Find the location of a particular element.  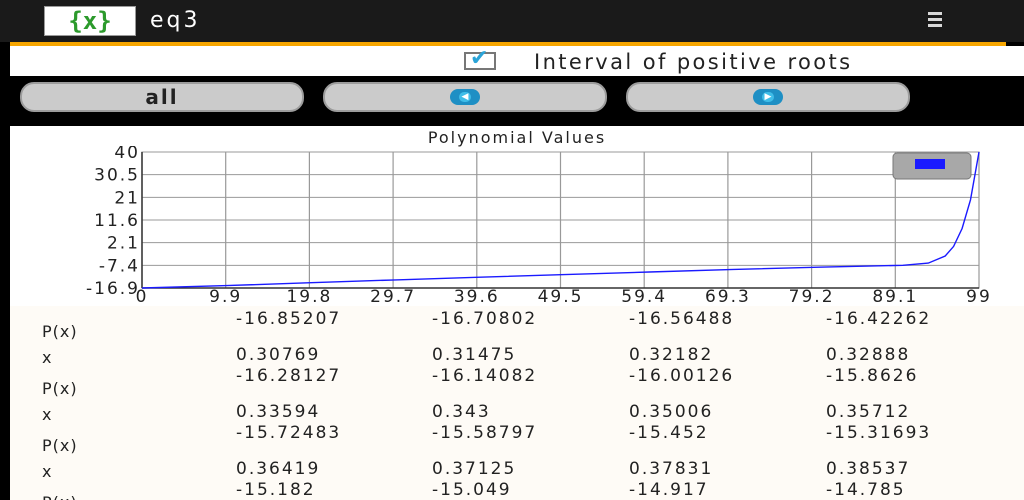

chart-legend is located at coordinates (932, 166).